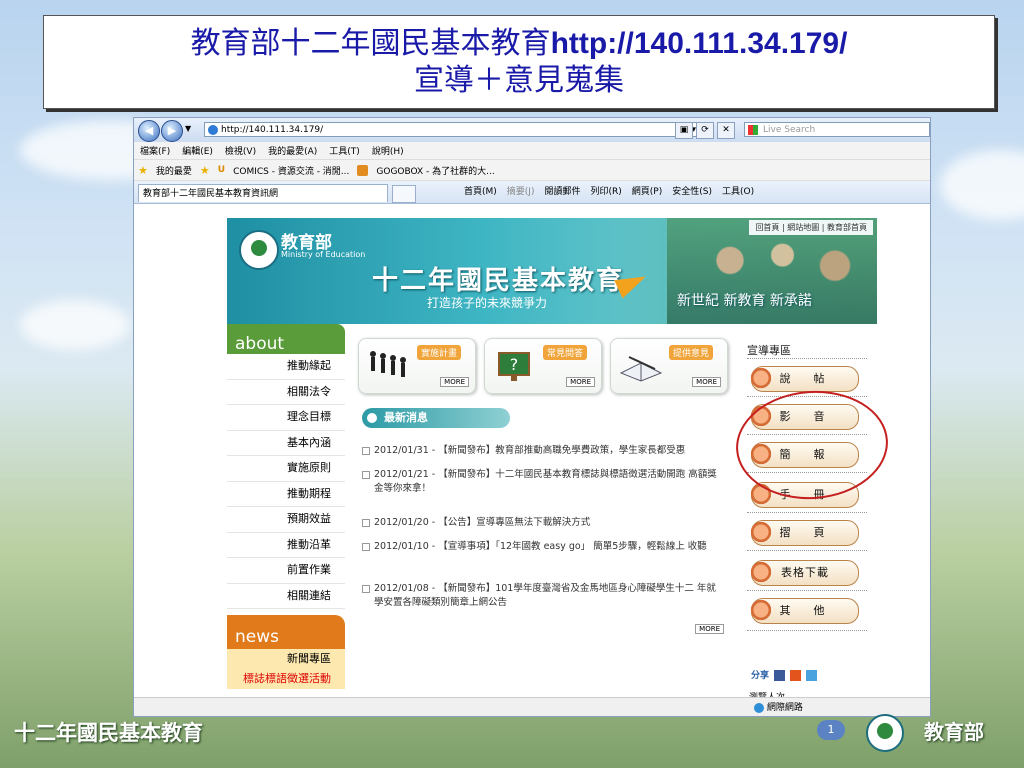 The width and height of the screenshot is (1024, 768). I want to click on banner-title: 十二年國民基本教育, so click(498, 281).